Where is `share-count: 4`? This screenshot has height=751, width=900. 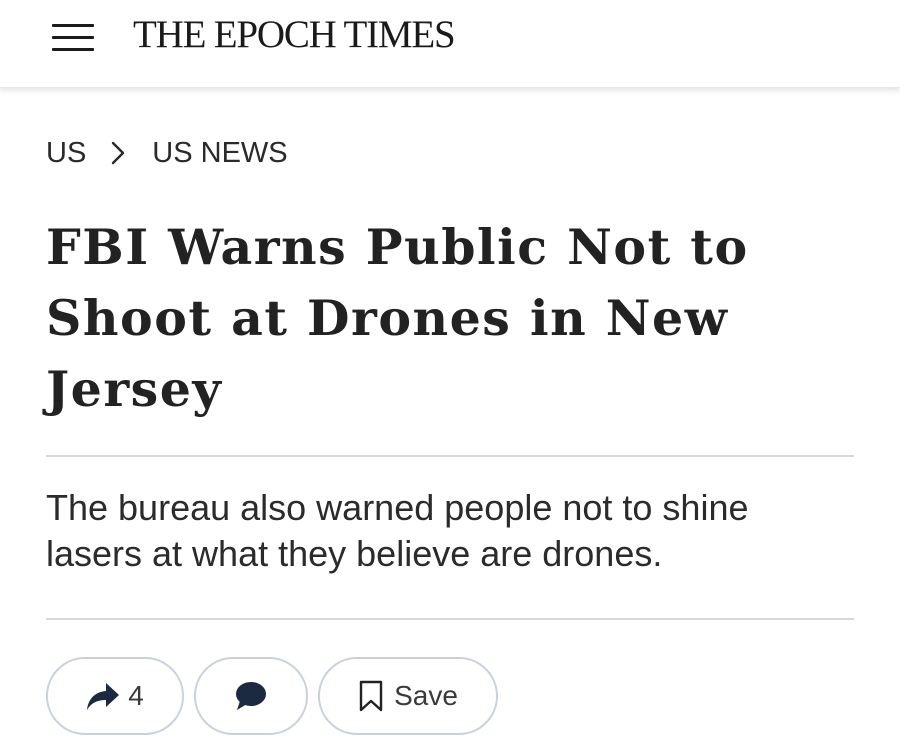
share-count: 4 is located at coordinates (136, 695).